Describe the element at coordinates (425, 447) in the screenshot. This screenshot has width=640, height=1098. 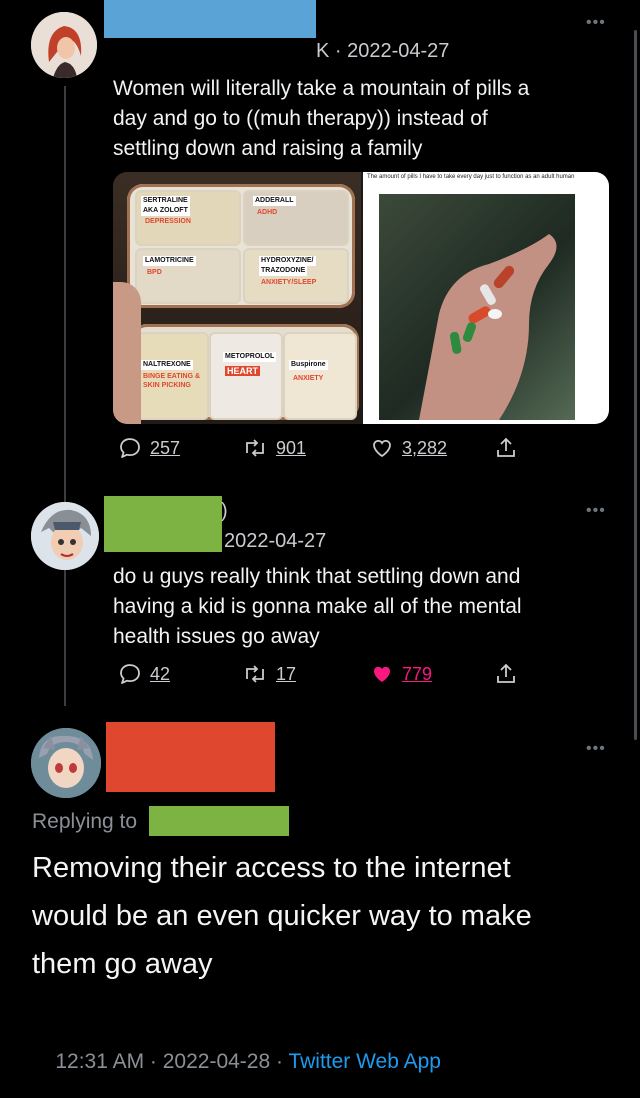
I see `like-count: 3,282` at that location.